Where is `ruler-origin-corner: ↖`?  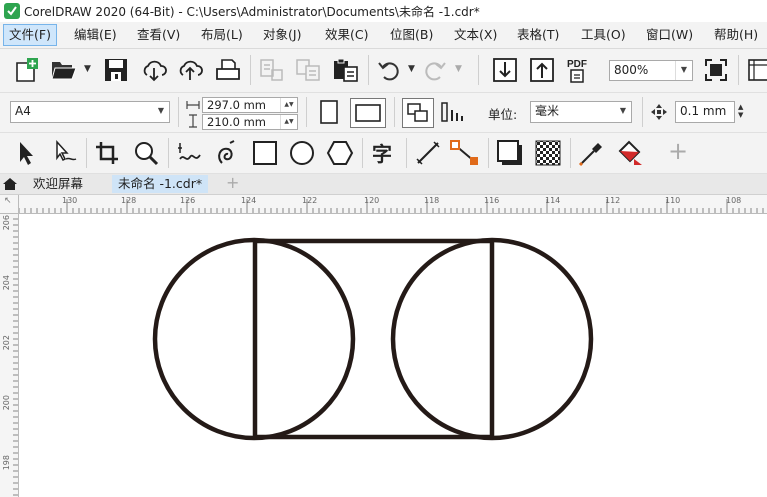 ruler-origin-corner: ↖ is located at coordinates (9, 204).